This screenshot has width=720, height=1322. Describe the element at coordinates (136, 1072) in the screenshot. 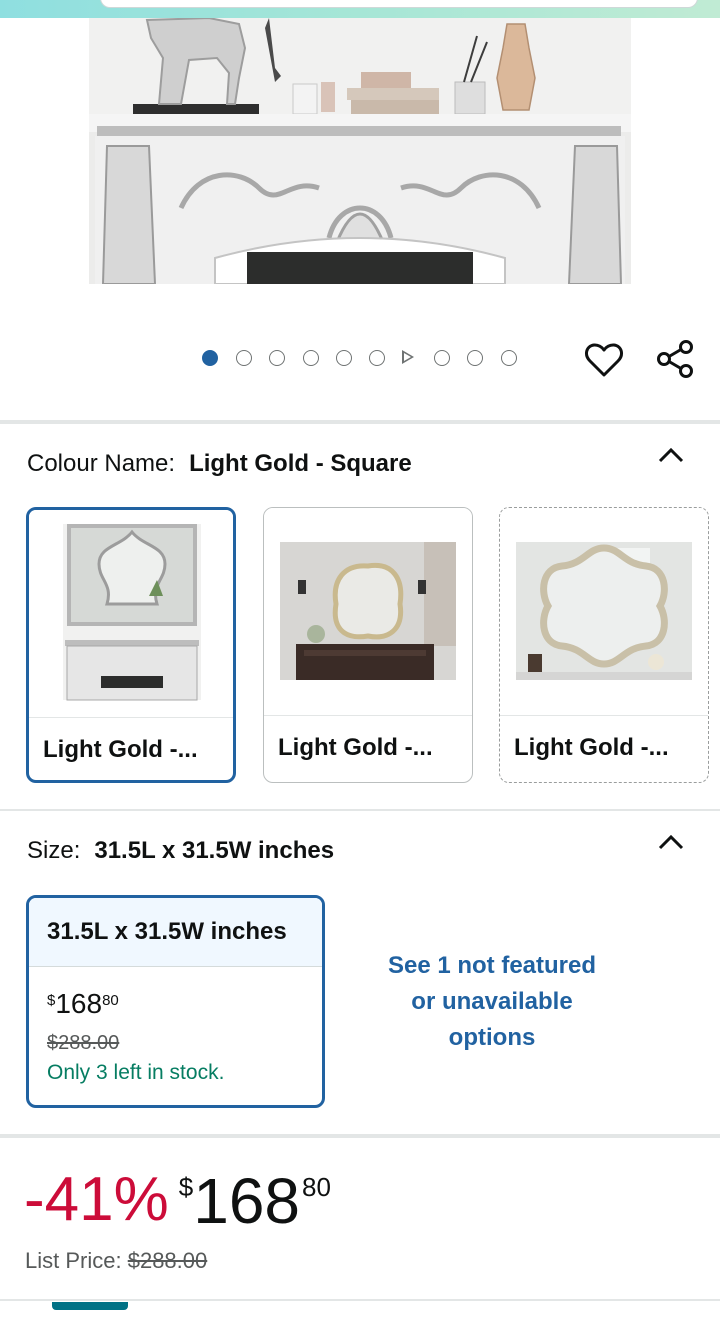

I see `stock-status: Only 3 left in stock.` at that location.